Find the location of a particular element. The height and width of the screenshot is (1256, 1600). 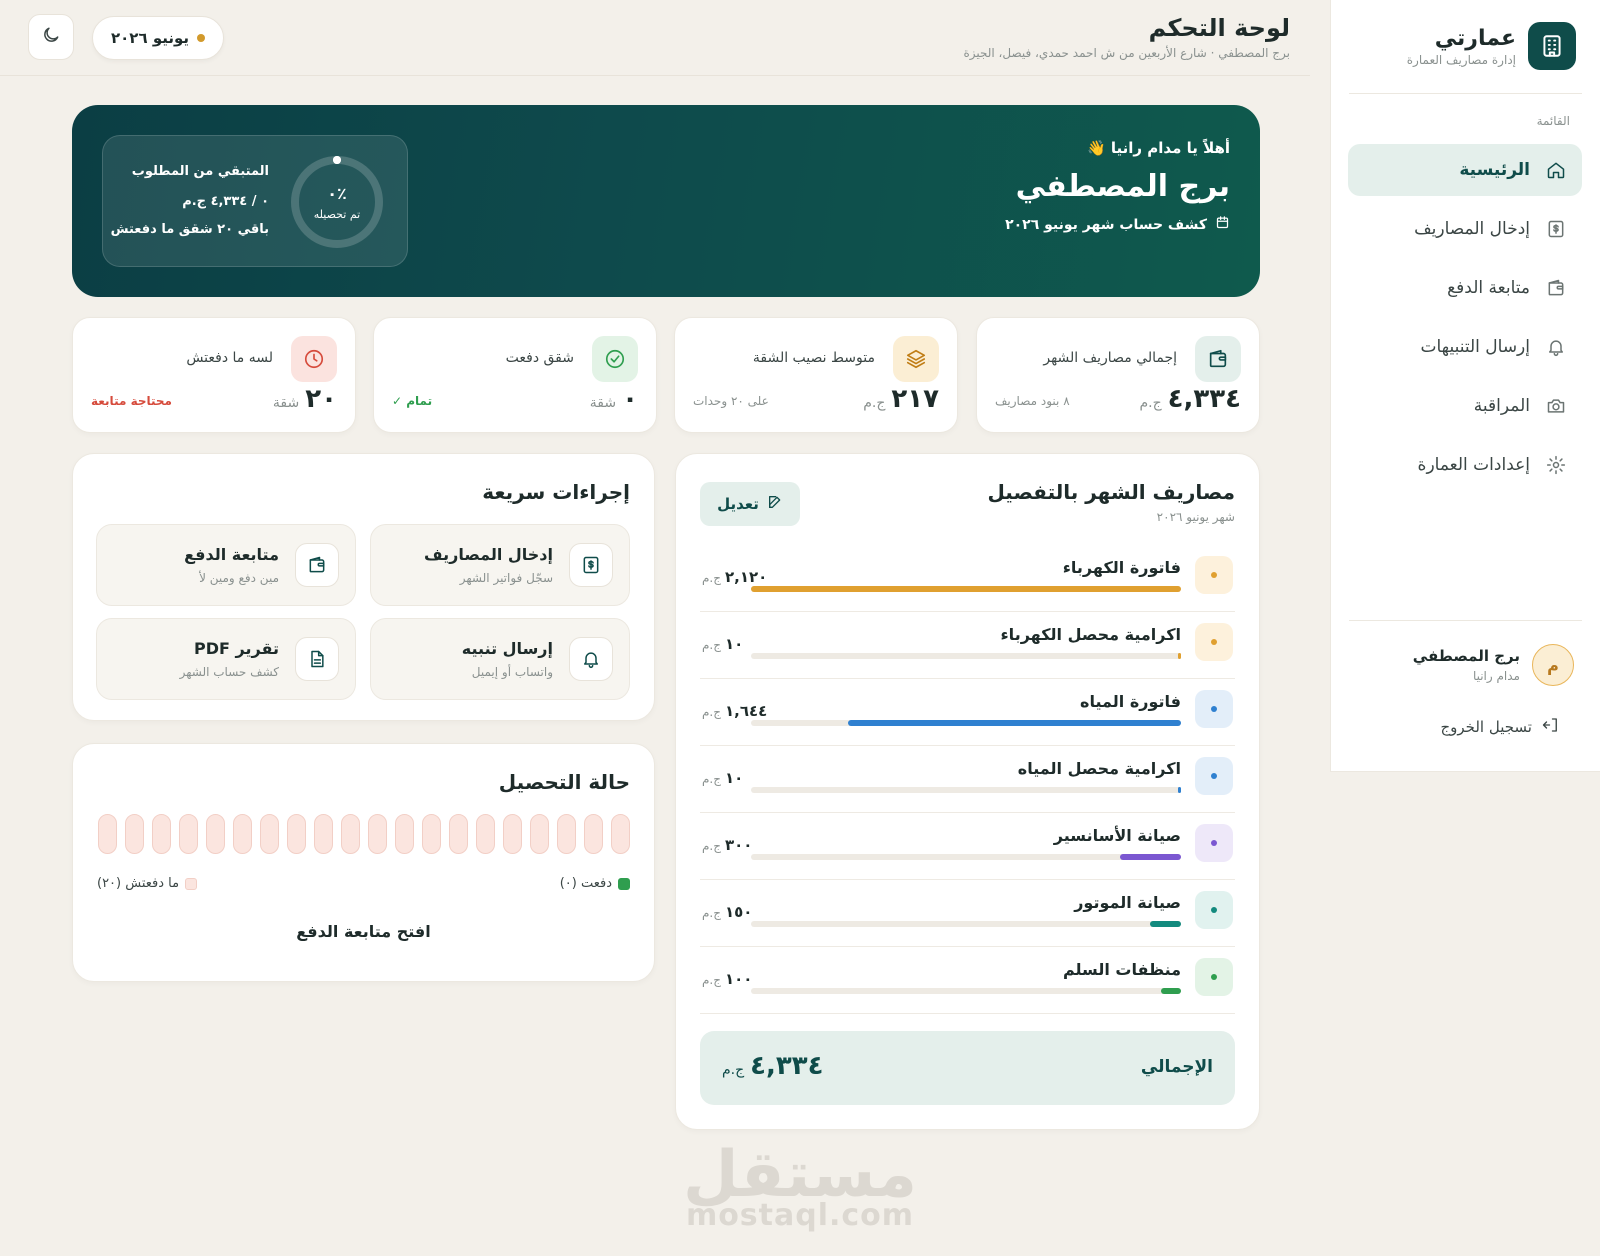

quick-action-payments: متابعة الدفع مين دفع ومين لأ is located at coordinates (226, 565).